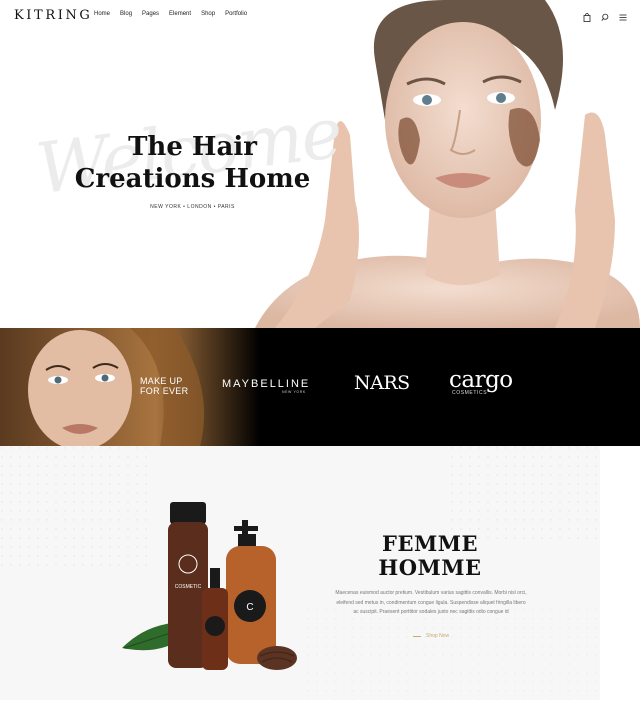 Image resolution: width=640 pixels, height=725 pixels. Describe the element at coordinates (53, 15) in the screenshot. I see `site-logo: KITRING` at that location.